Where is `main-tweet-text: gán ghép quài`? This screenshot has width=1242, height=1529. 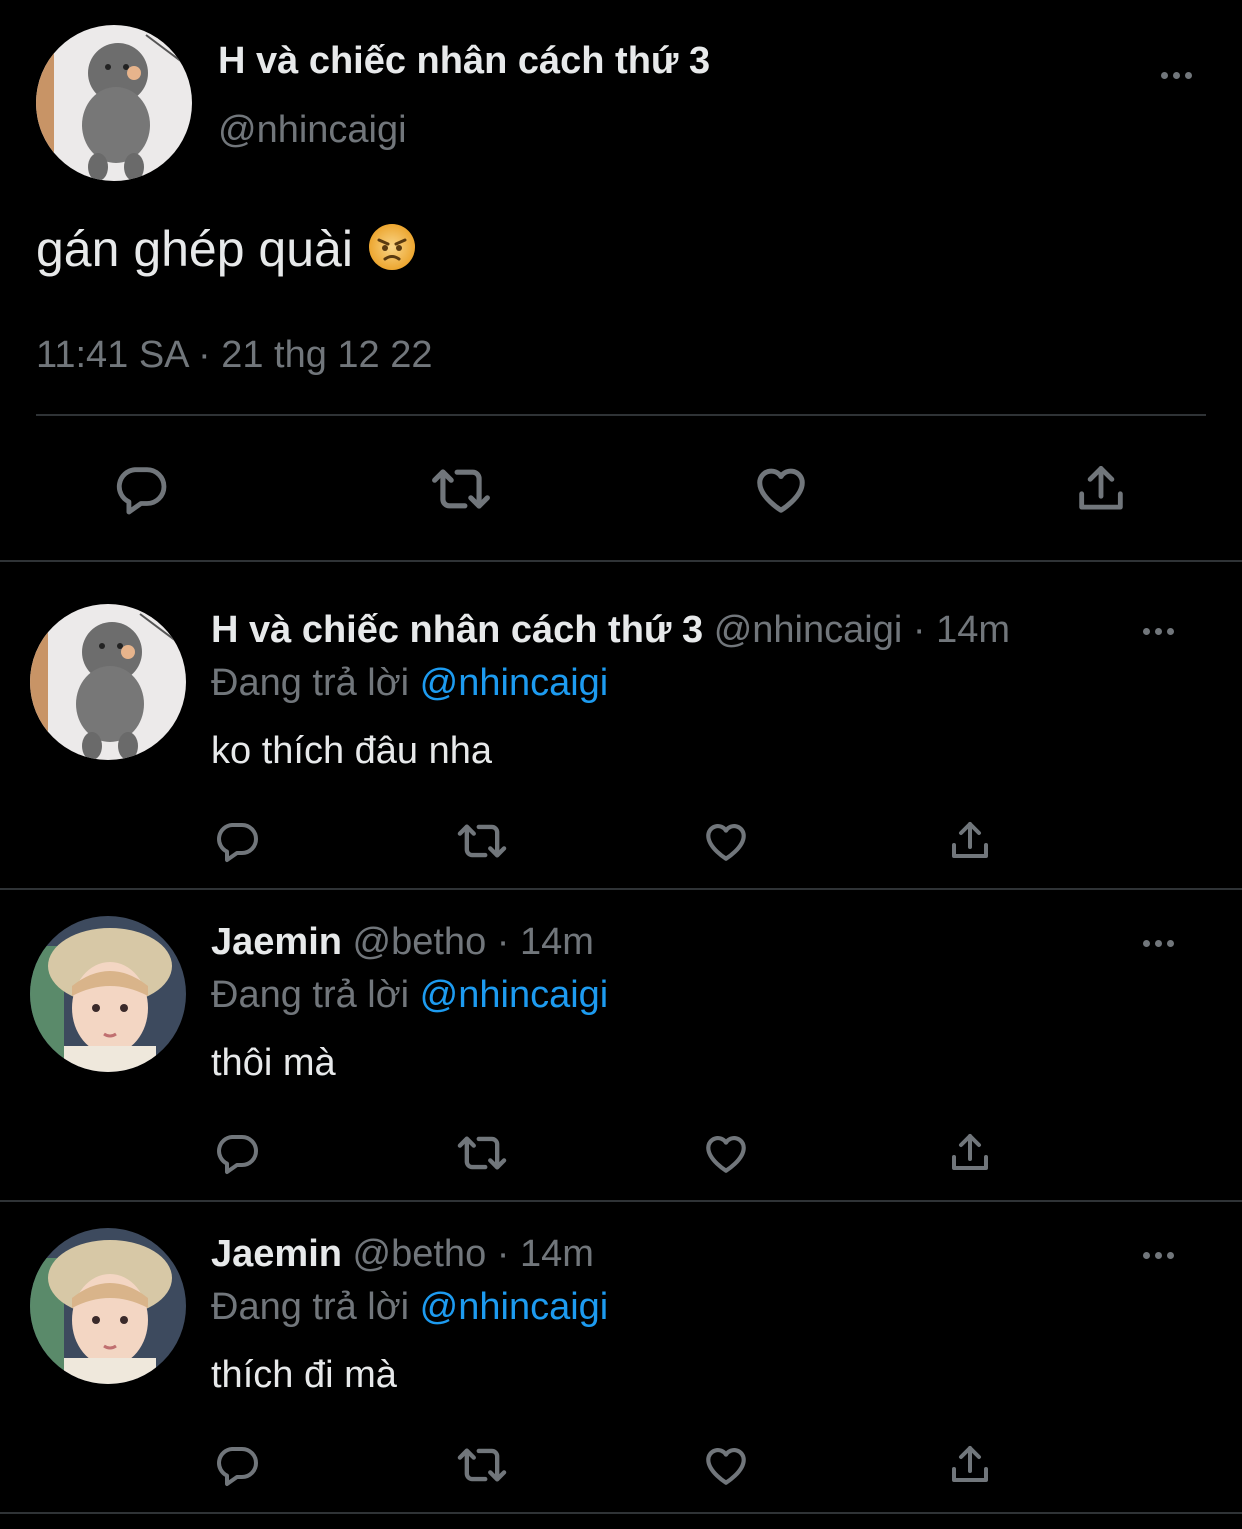
main-tweet-text: gán ghép quài is located at coordinates (226, 249).